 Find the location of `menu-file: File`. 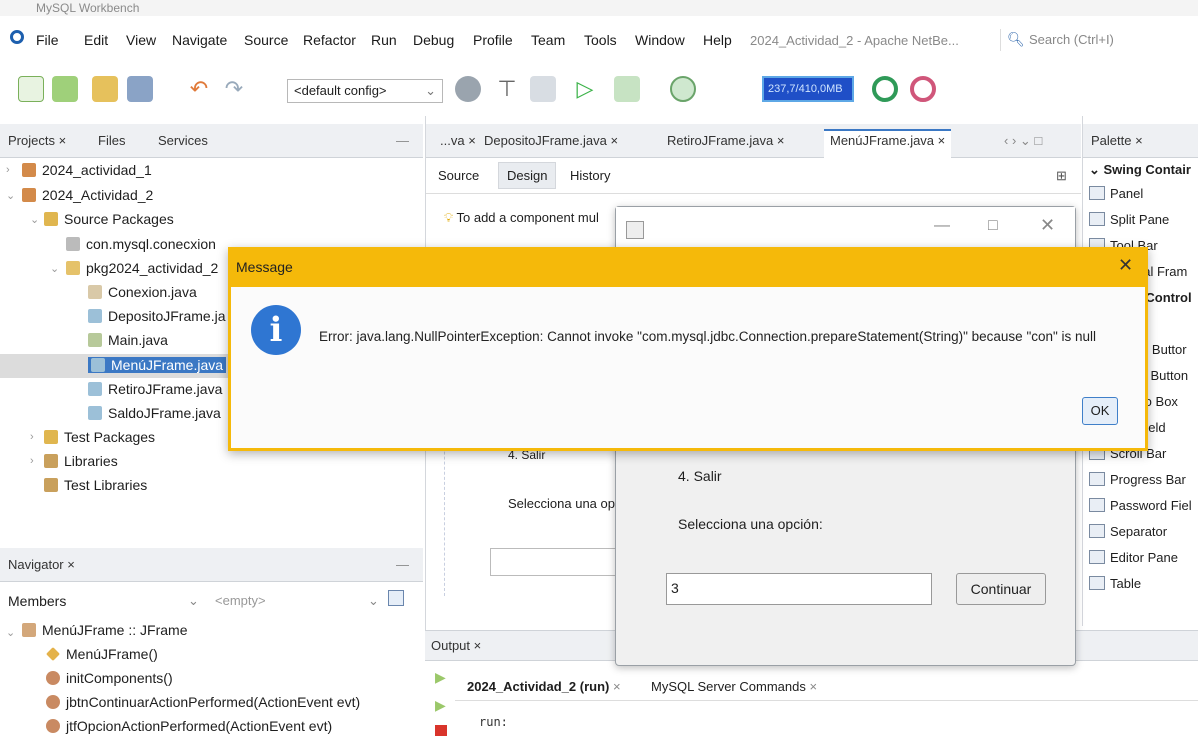

menu-file: File is located at coordinates (47, 40).